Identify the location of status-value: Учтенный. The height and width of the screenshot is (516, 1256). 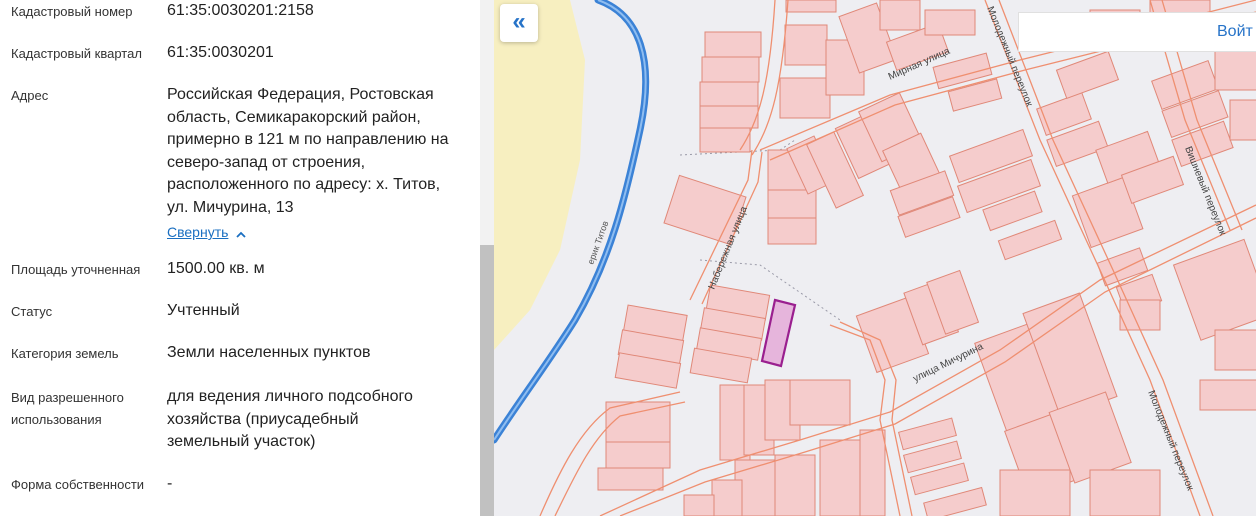
(203, 310).